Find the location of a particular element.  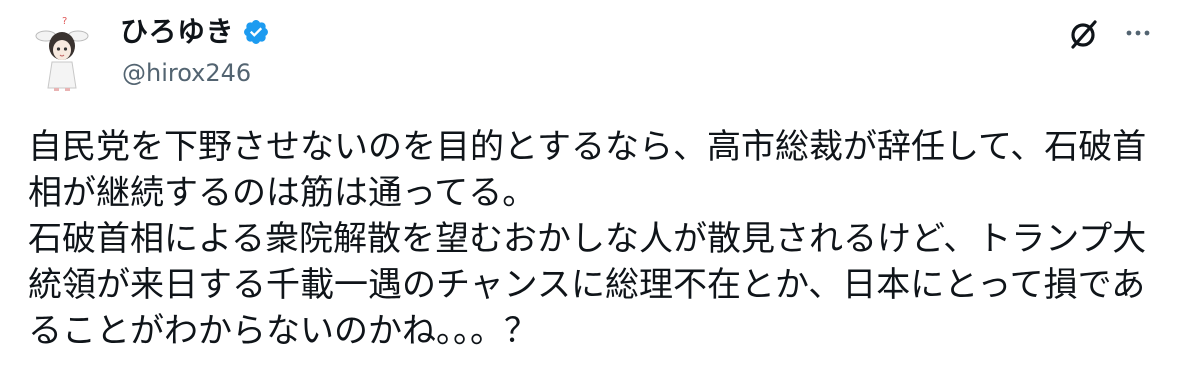

grok-button is located at coordinates (1084, 34).